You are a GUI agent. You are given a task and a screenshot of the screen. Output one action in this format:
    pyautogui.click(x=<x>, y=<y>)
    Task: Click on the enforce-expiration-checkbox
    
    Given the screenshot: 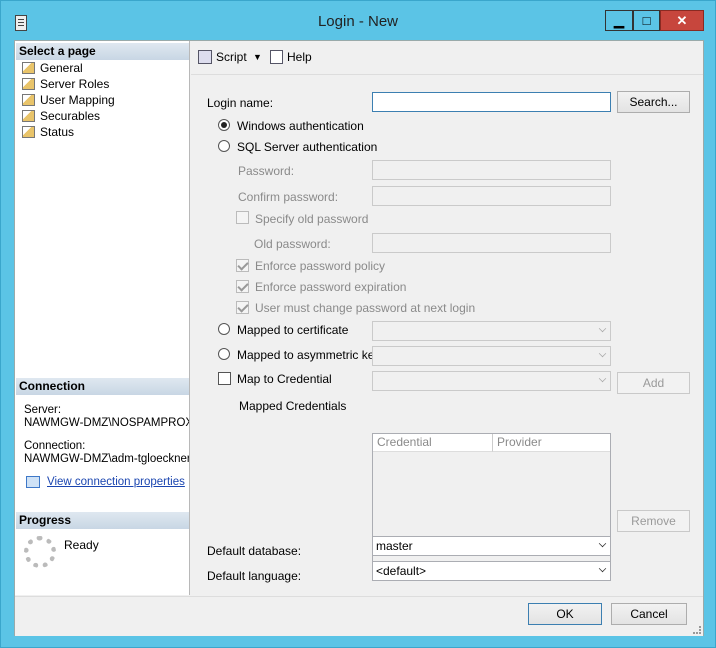 What is the action you would take?
    pyautogui.click(x=242, y=286)
    